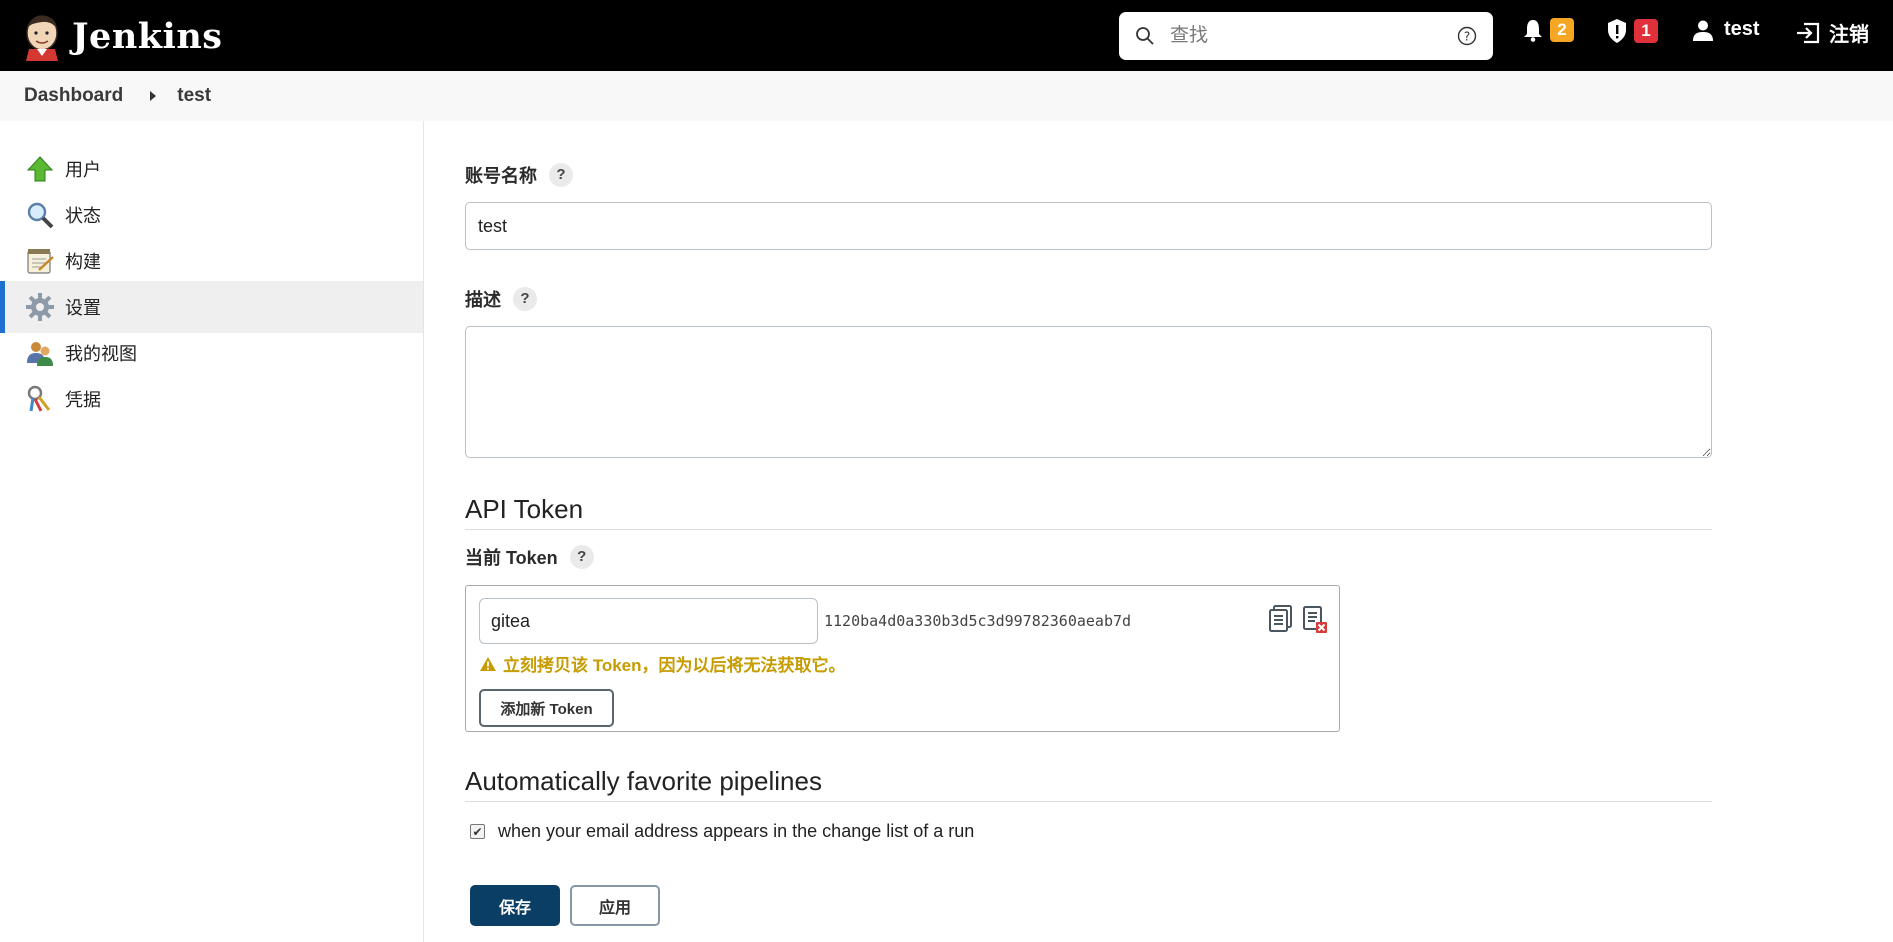 Image resolution: width=1893 pixels, height=942 pixels. What do you see at coordinates (83, 400) in the screenshot?
I see `sidebar-item-label: 凭据` at bounding box center [83, 400].